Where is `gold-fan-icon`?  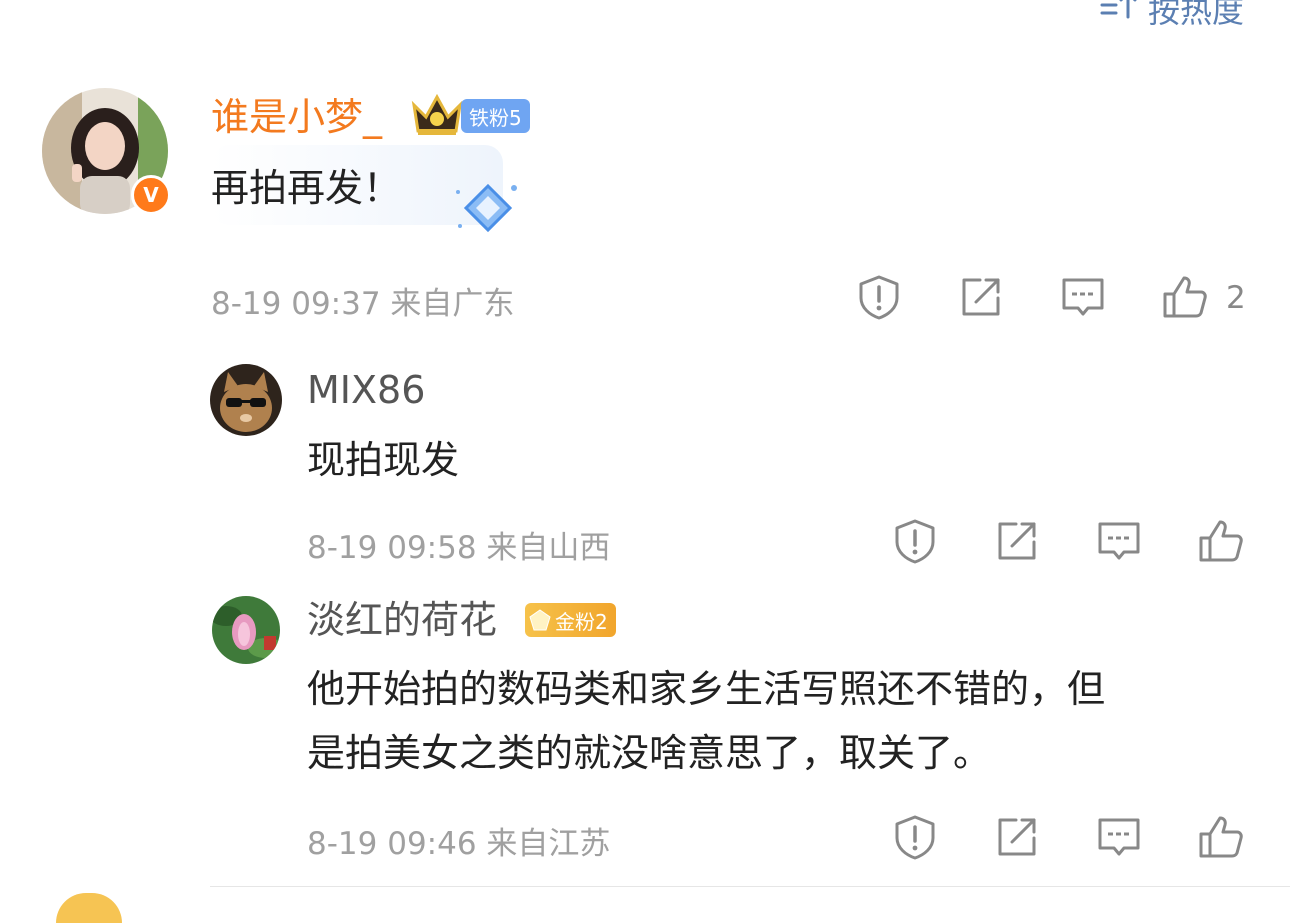
gold-fan-icon is located at coordinates (540, 620).